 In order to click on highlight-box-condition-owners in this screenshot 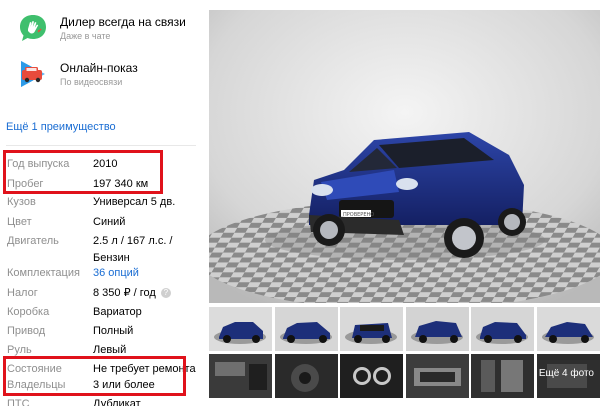, I will do `click(94, 376)`.